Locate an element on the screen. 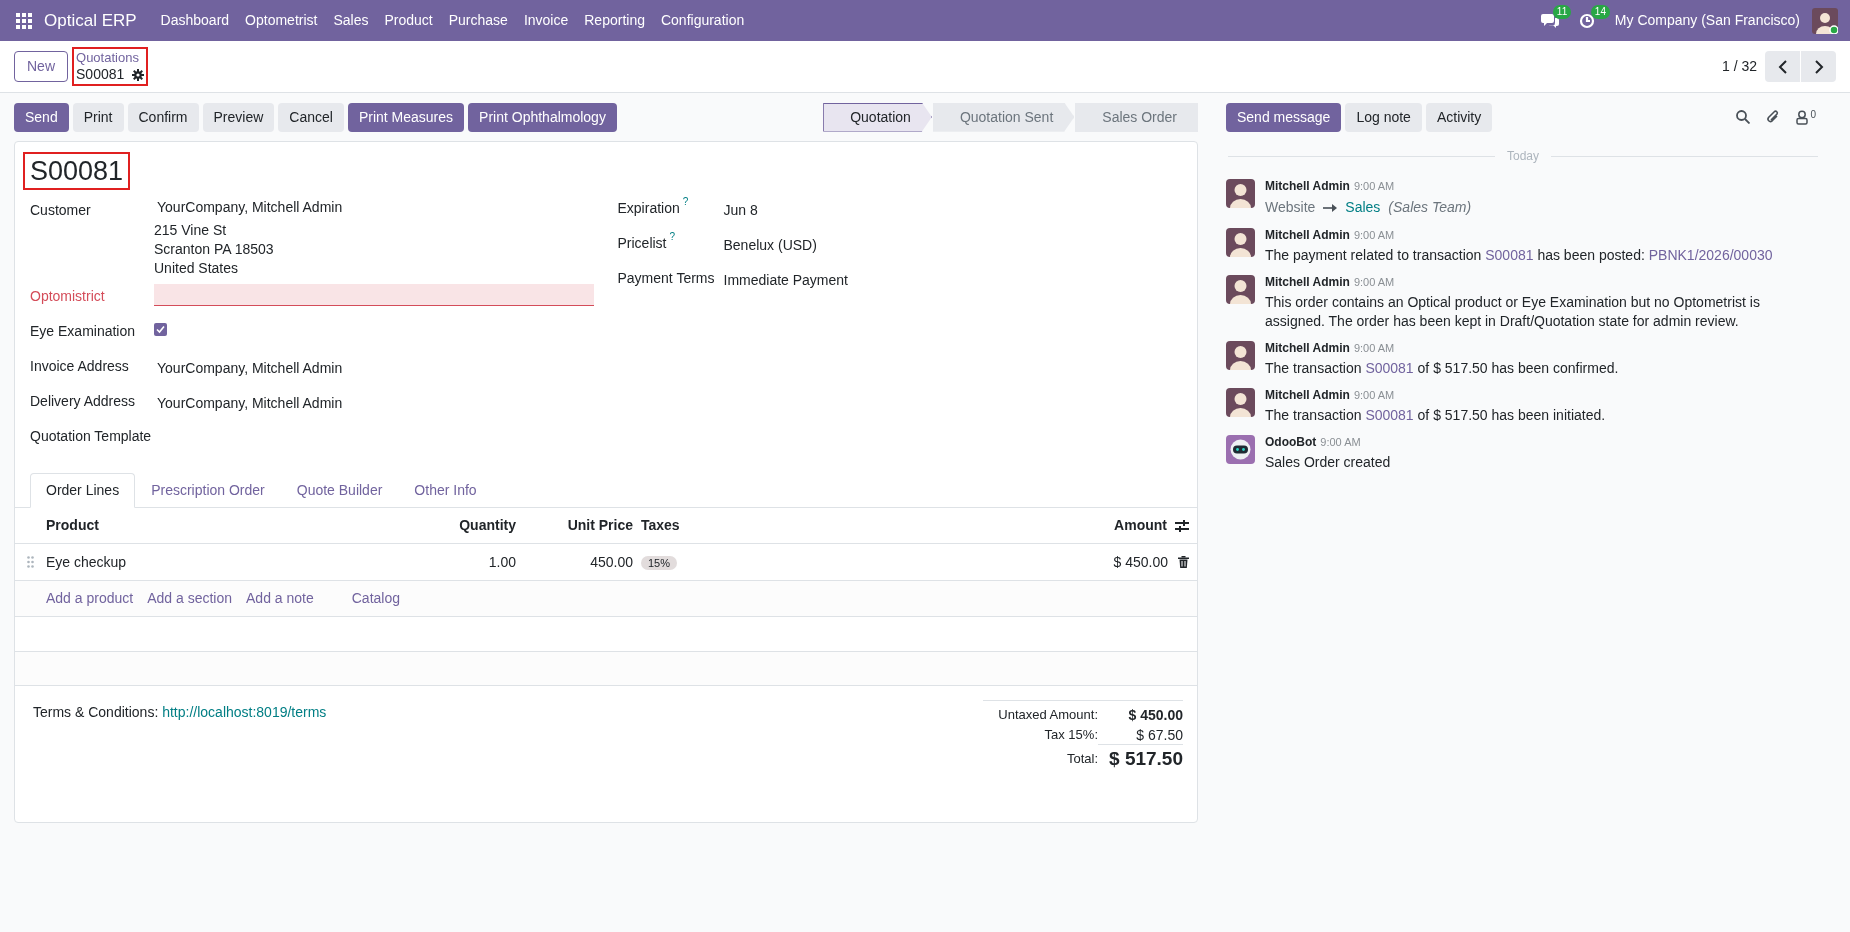 Image resolution: width=1850 pixels, height=932 pixels. column-header: Taxes is located at coordinates (840, 525).